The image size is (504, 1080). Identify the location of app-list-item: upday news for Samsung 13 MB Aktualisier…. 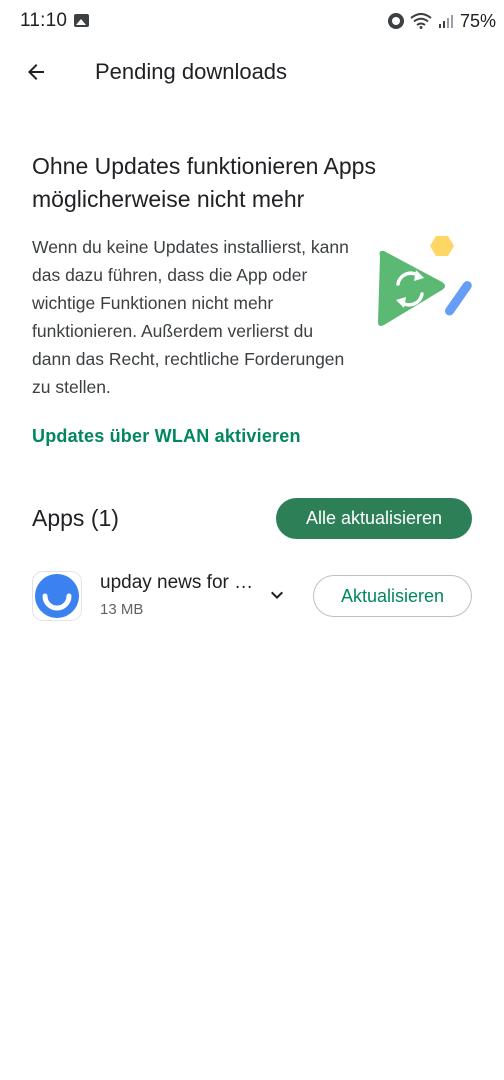
(252, 596).